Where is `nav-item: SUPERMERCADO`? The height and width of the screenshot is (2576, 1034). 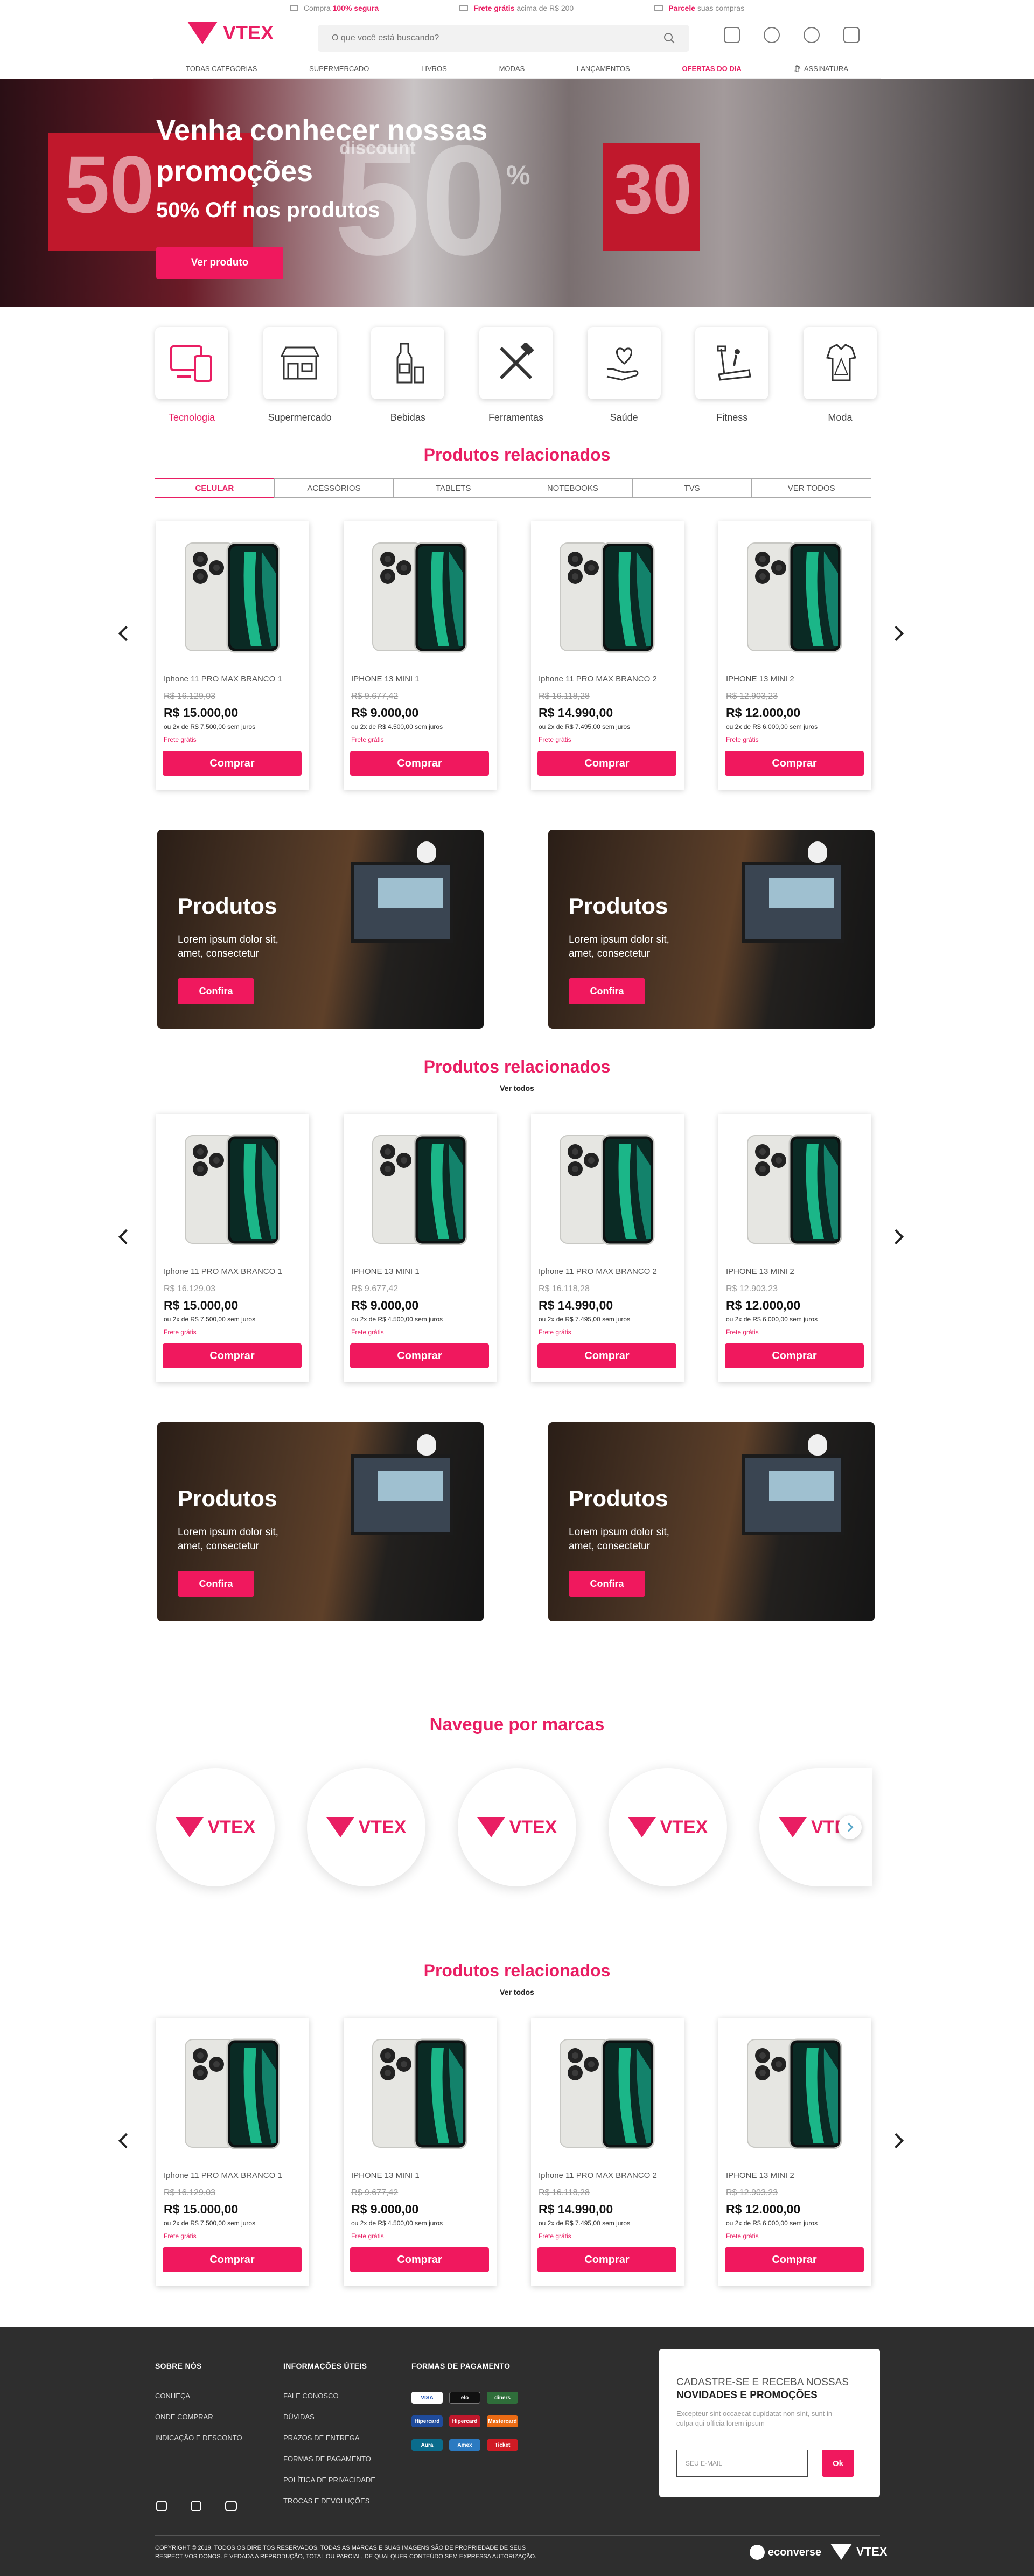
nav-item: SUPERMERCADO is located at coordinates (339, 69).